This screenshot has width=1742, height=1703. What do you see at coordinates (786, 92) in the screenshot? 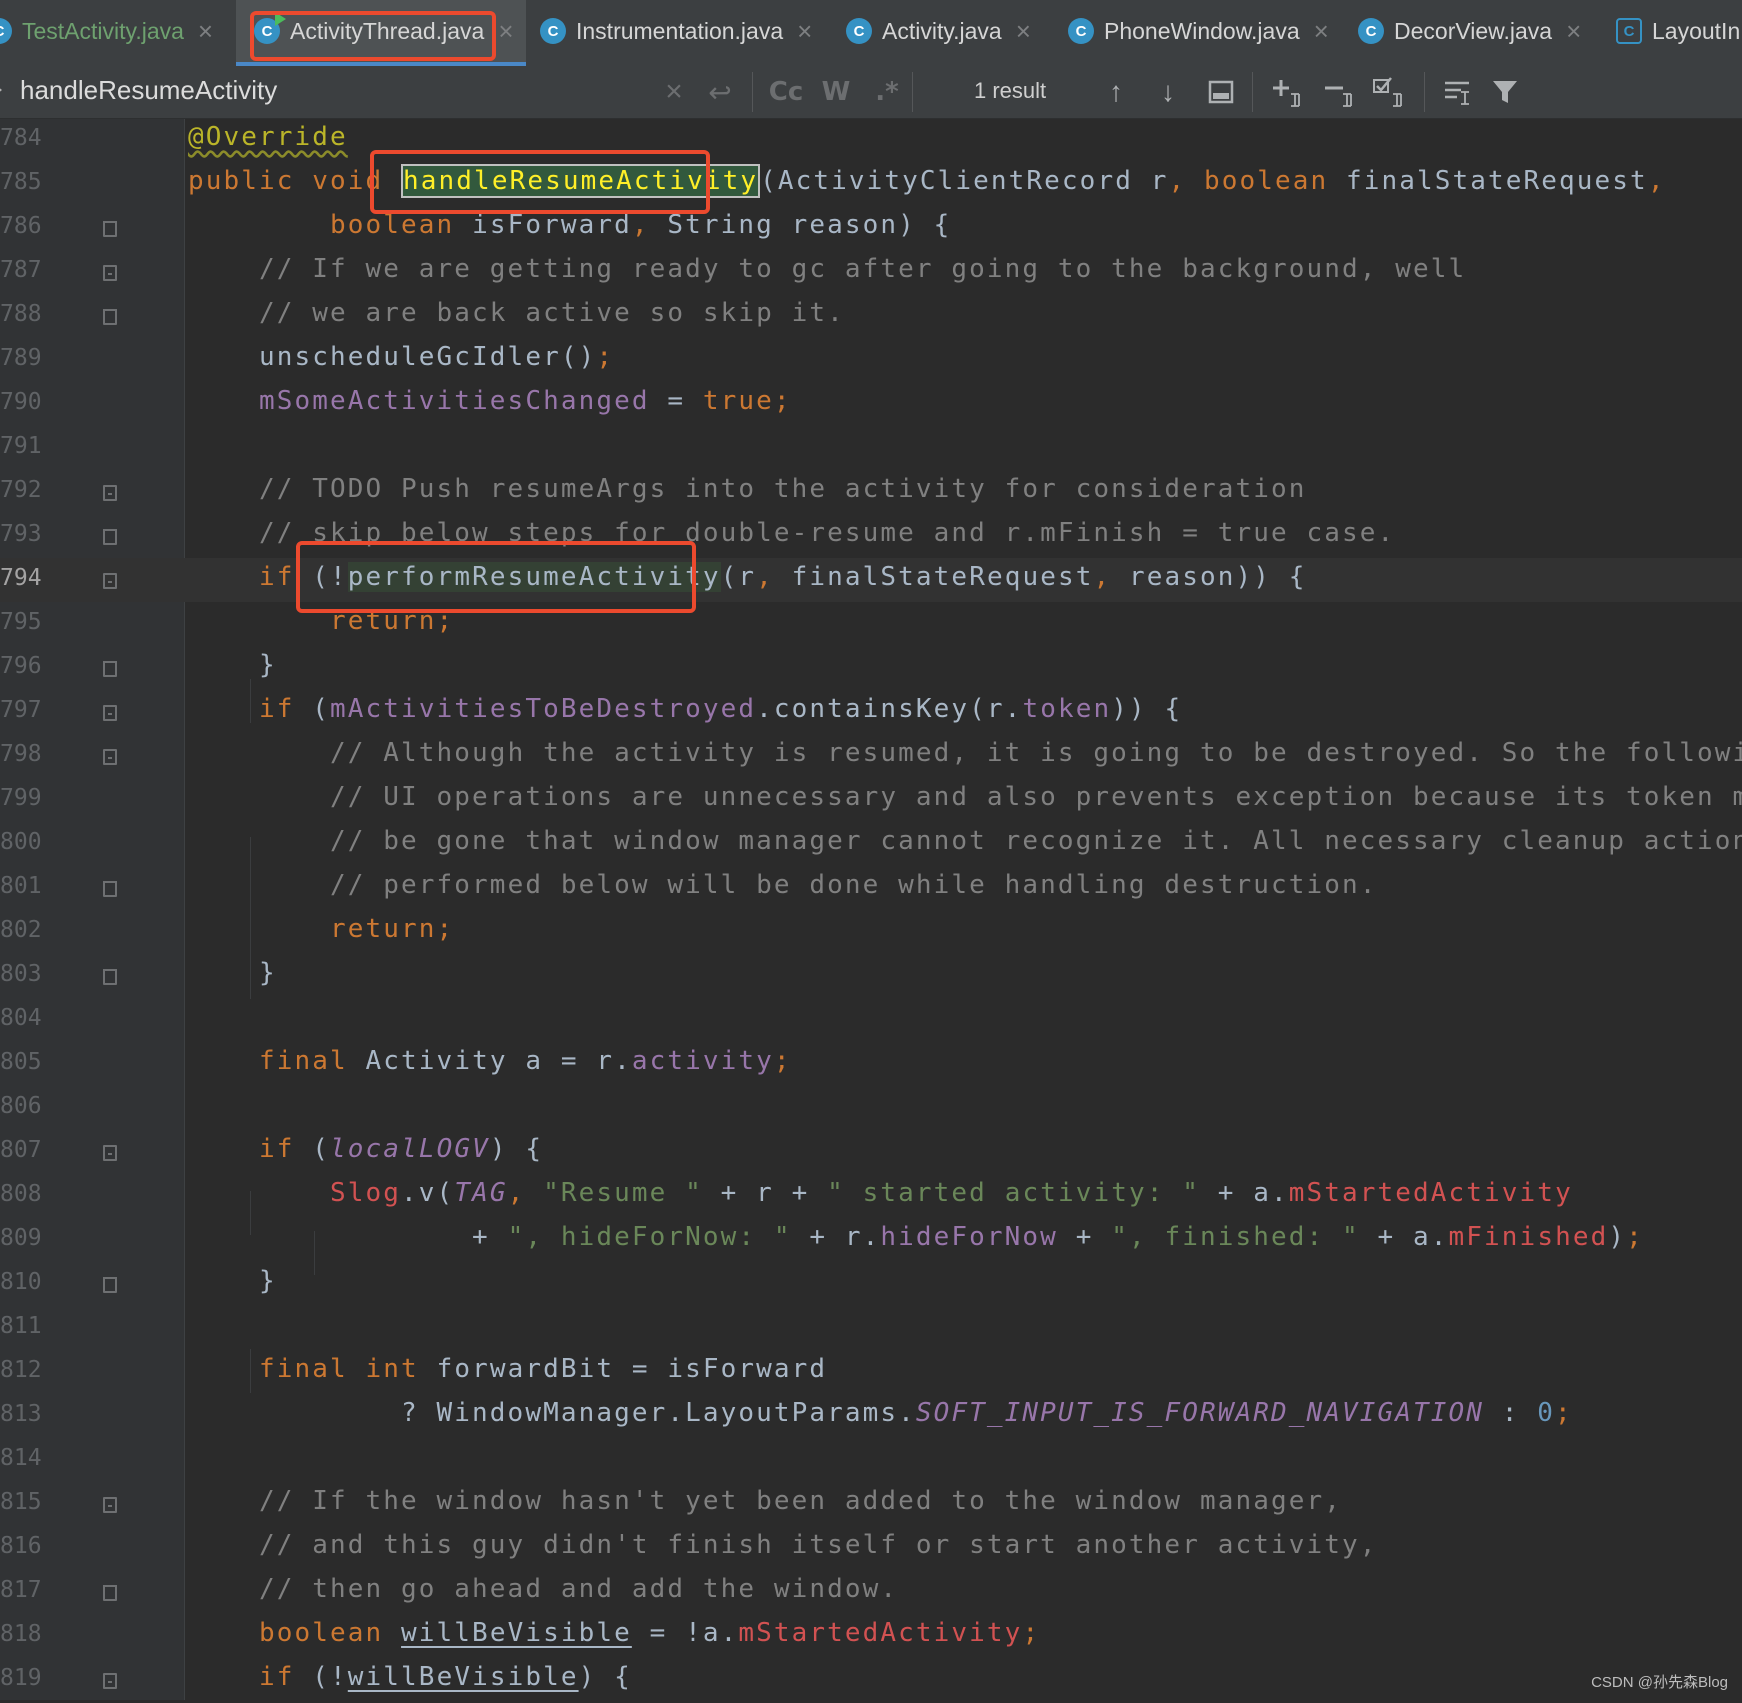
I see `match-case-toggle: Cc` at bounding box center [786, 92].